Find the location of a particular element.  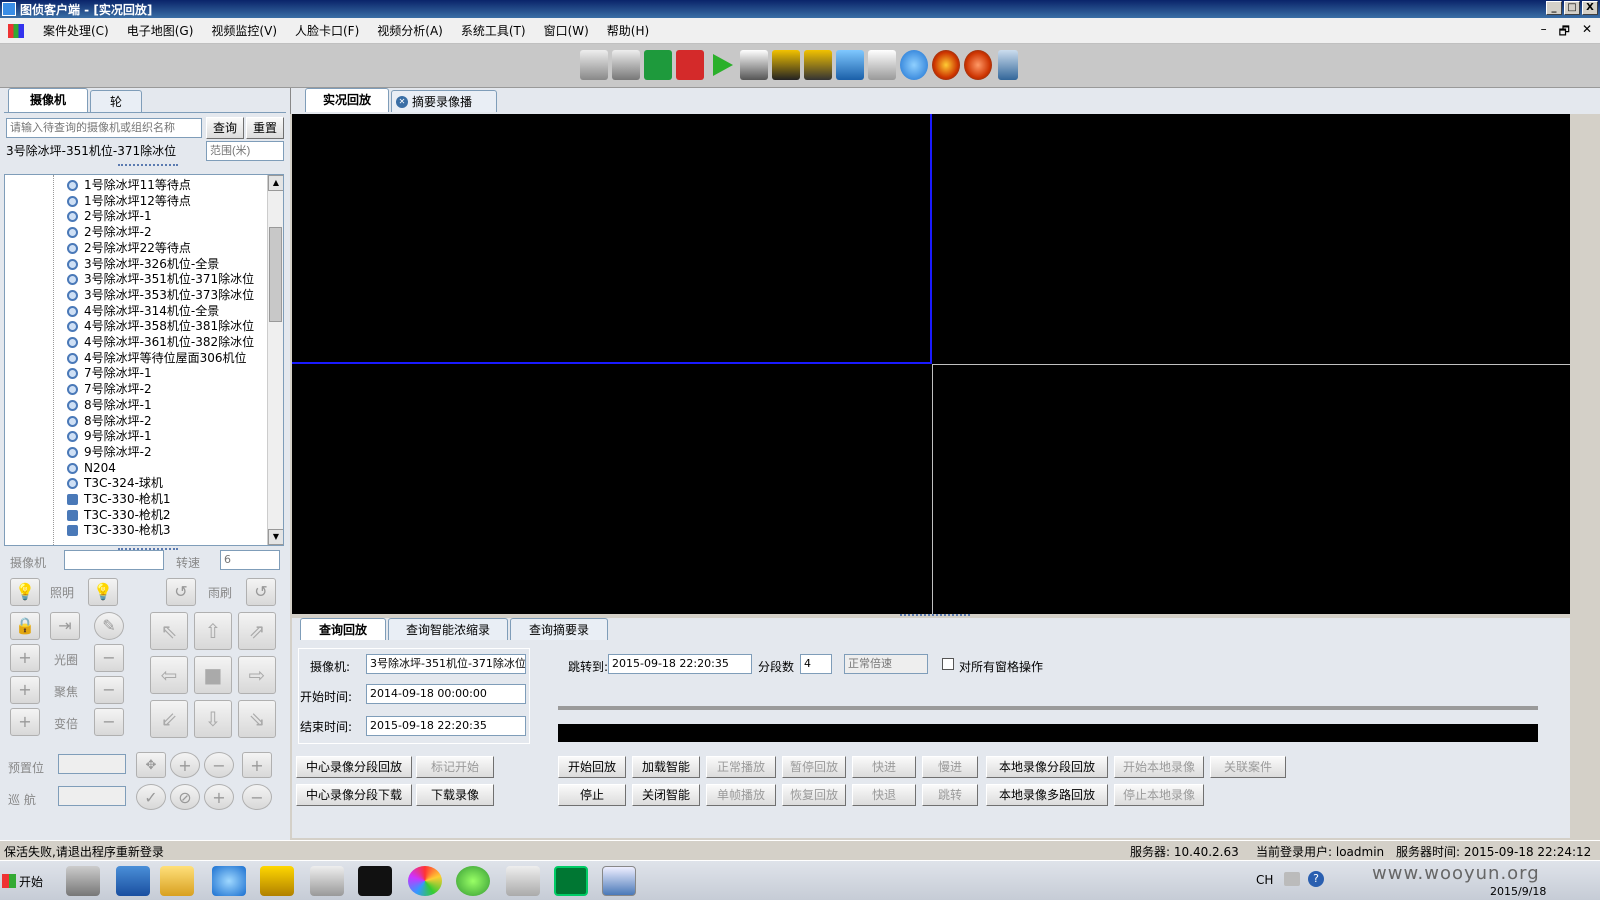

end-time-input: 2015-09-18 22:20:35 is located at coordinates (446, 726).